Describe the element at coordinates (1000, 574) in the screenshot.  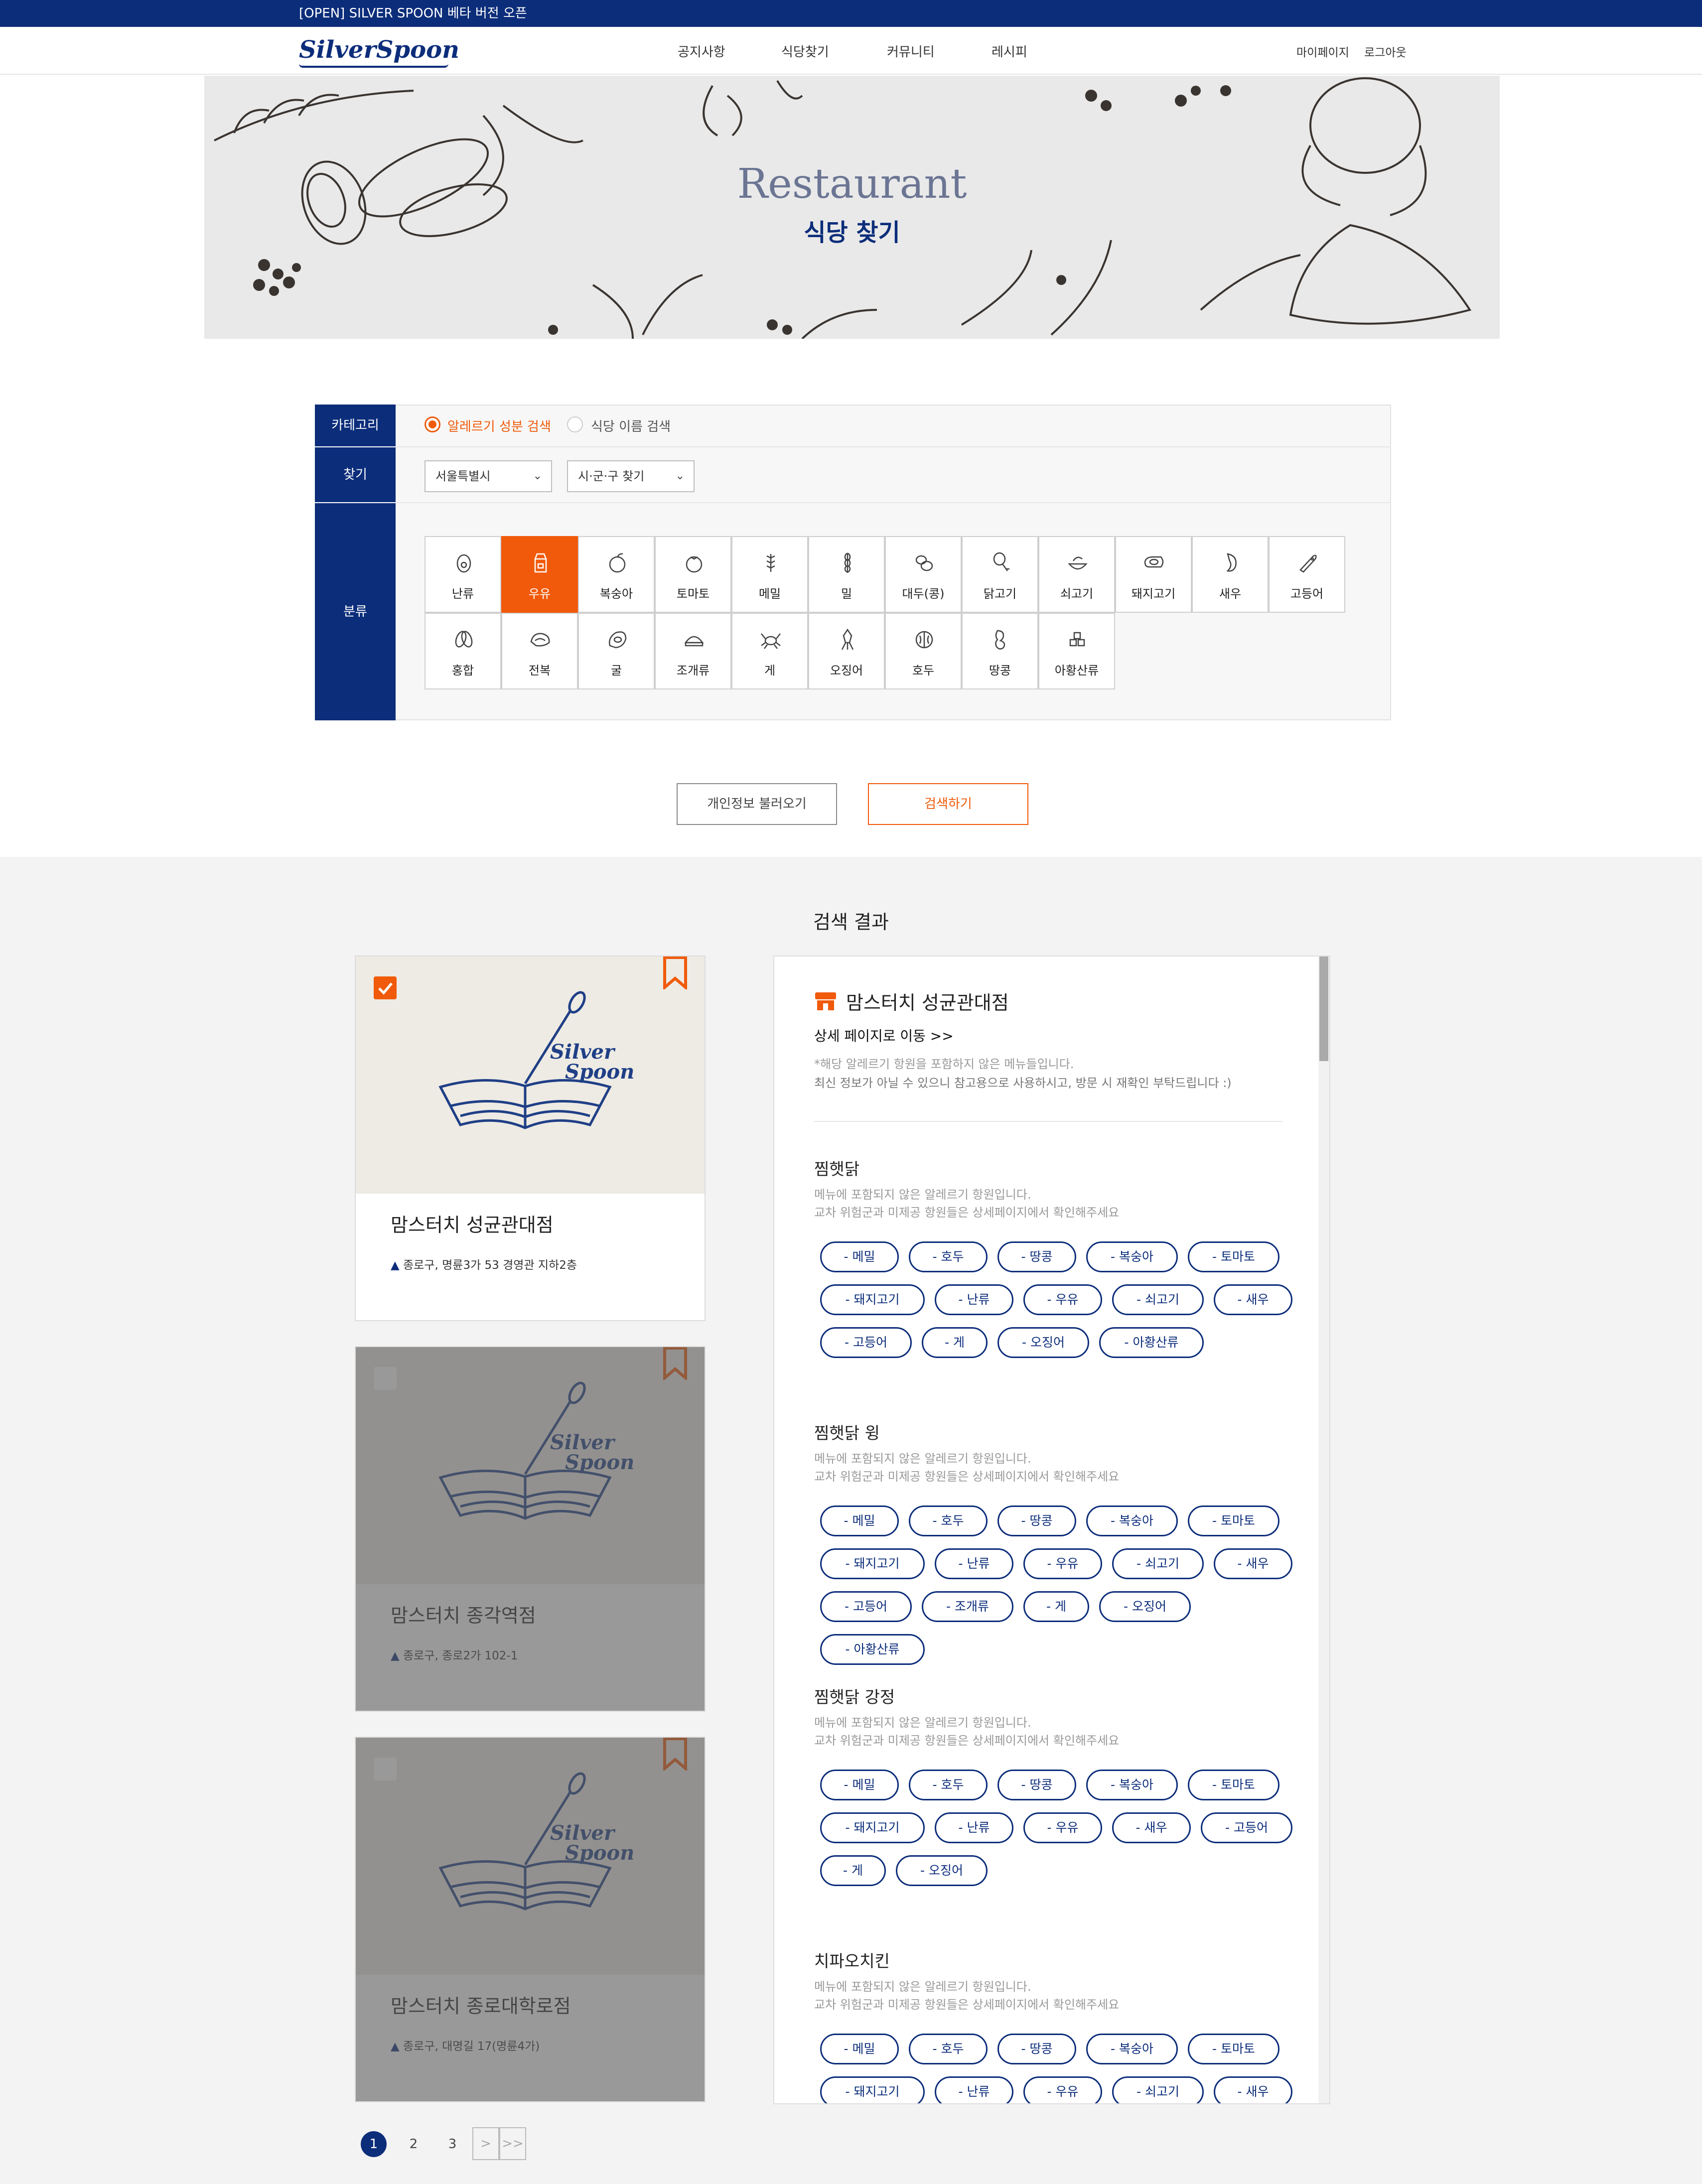
I see `allergen-option: 닭고기` at that location.